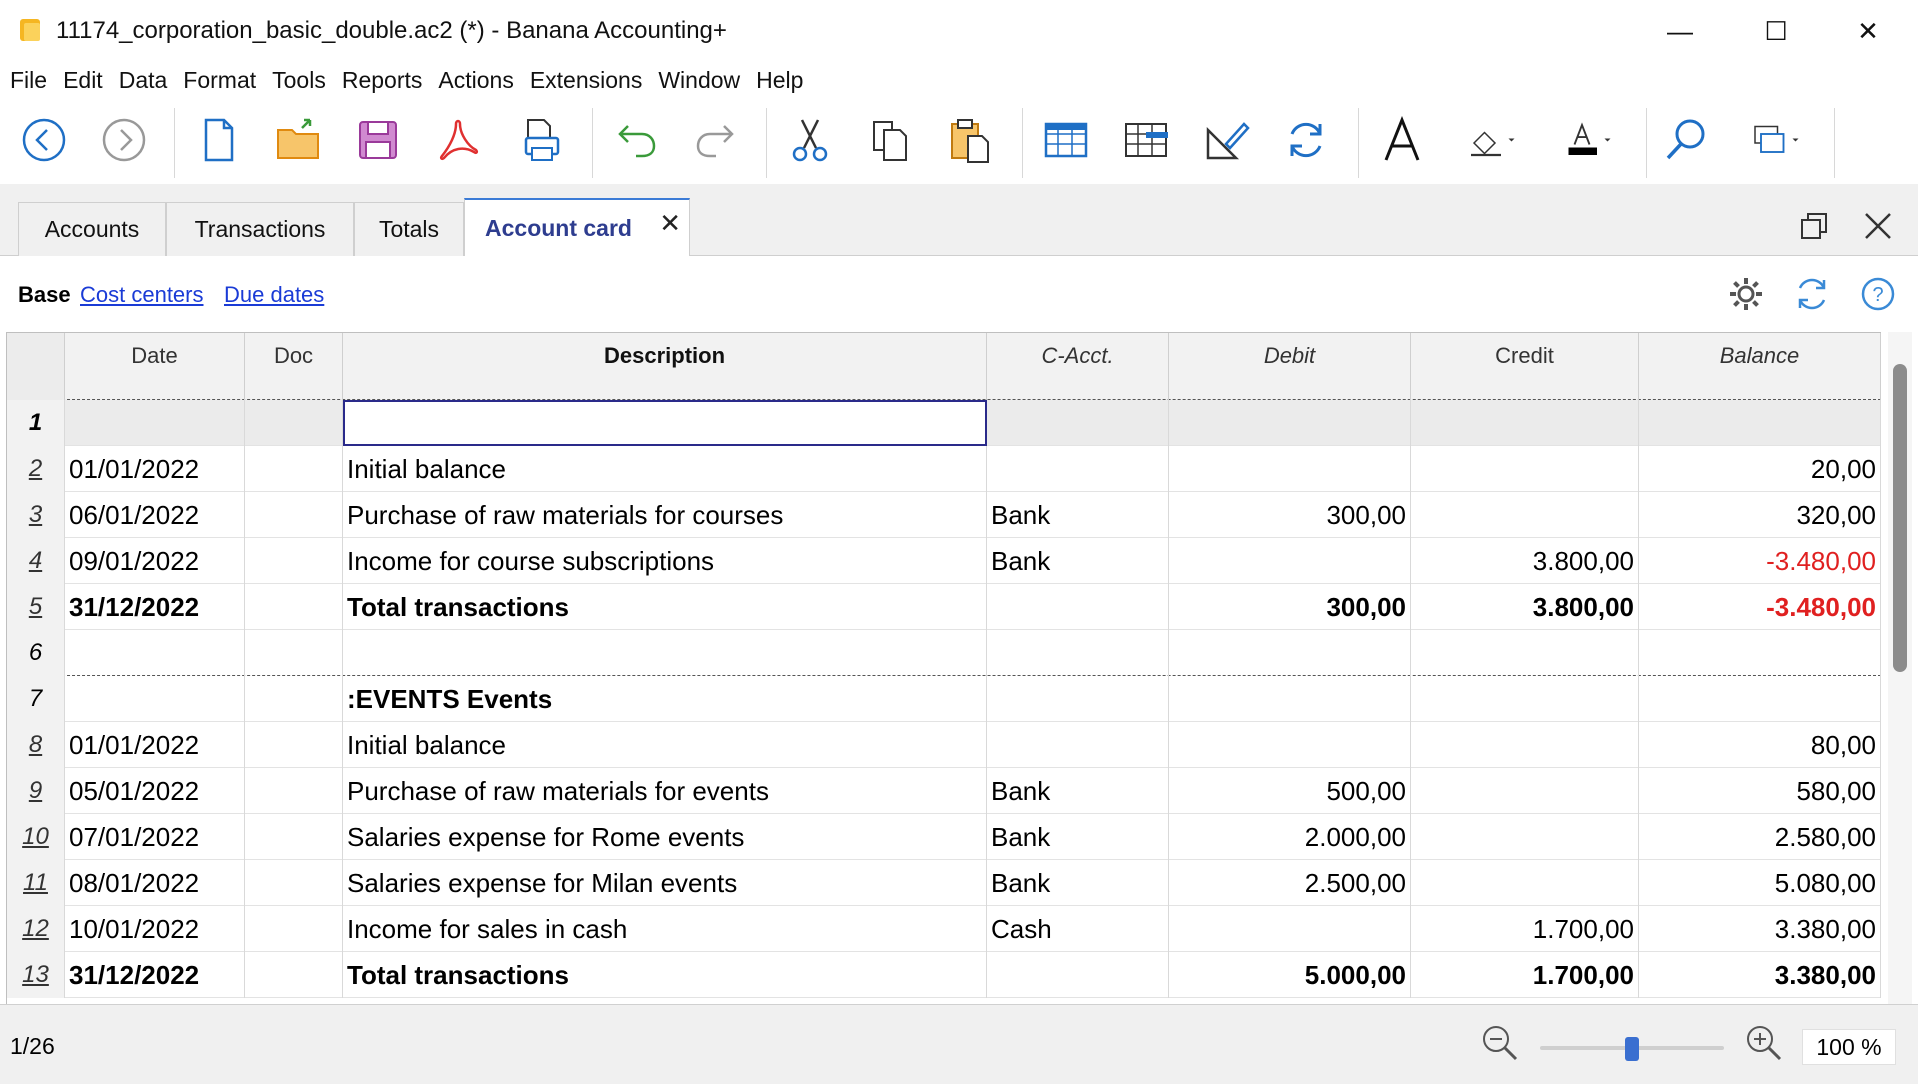 The image size is (1918, 1084). Describe the element at coordinates (1900, 518) in the screenshot. I see `scrollbar-thumb` at that location.